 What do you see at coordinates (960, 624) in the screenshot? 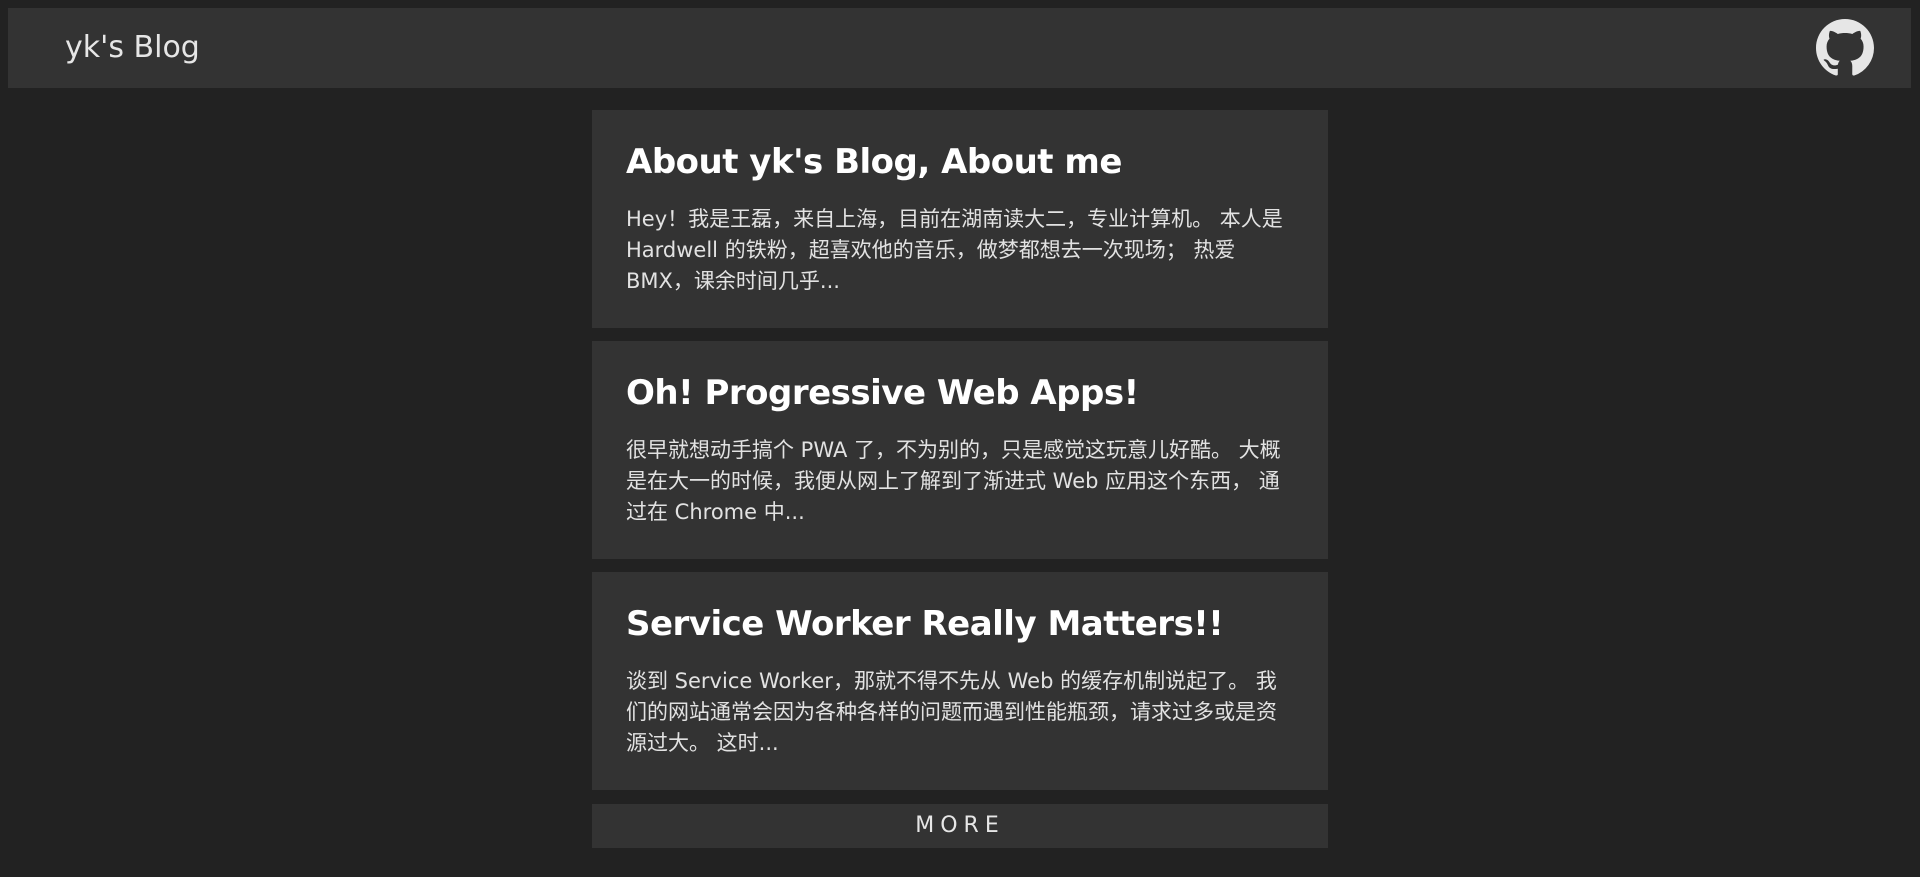
I see `post-title: Service Worker Really Matters!!` at bounding box center [960, 624].